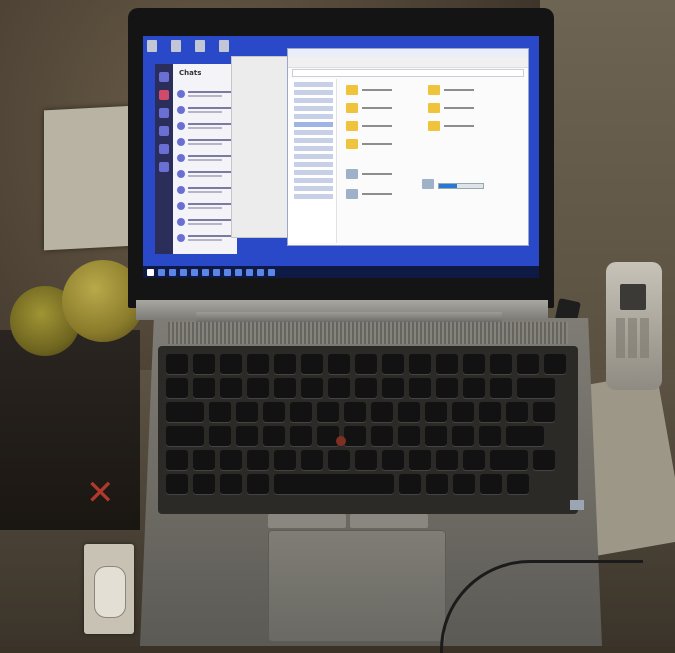 The height and width of the screenshot is (653, 675). I want to click on key-row-home, so click(355, 436).